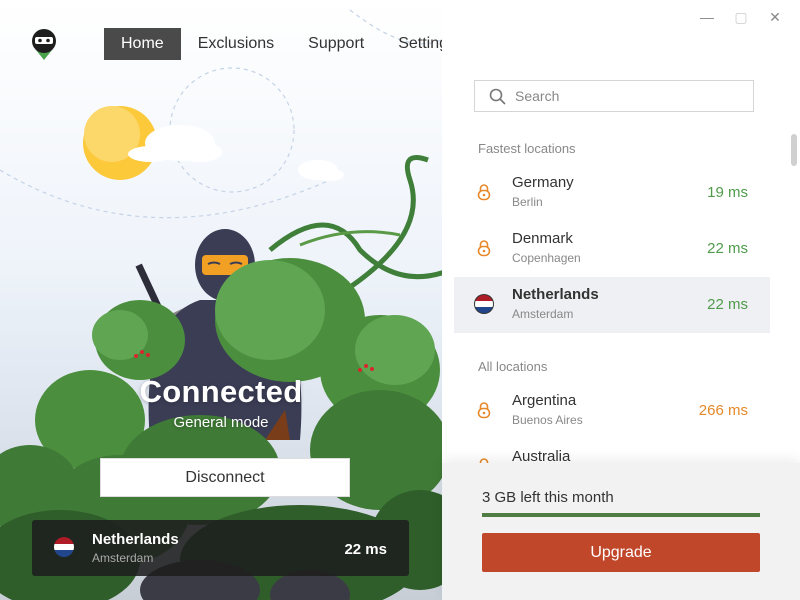 This screenshot has width=800, height=600. I want to click on status-mode: General mode, so click(221, 422).